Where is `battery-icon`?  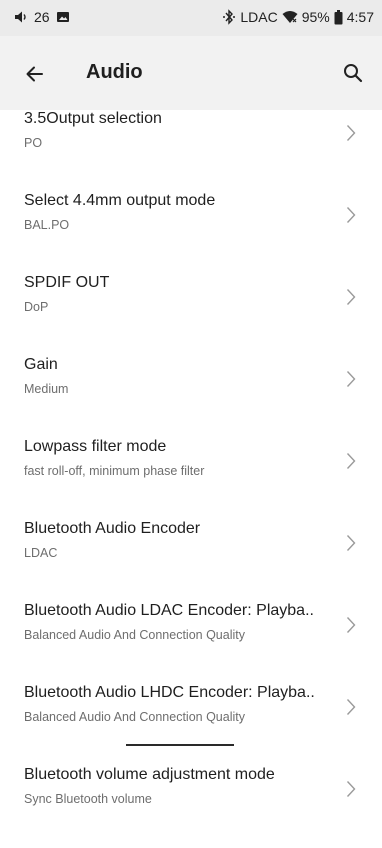 battery-icon is located at coordinates (338, 16).